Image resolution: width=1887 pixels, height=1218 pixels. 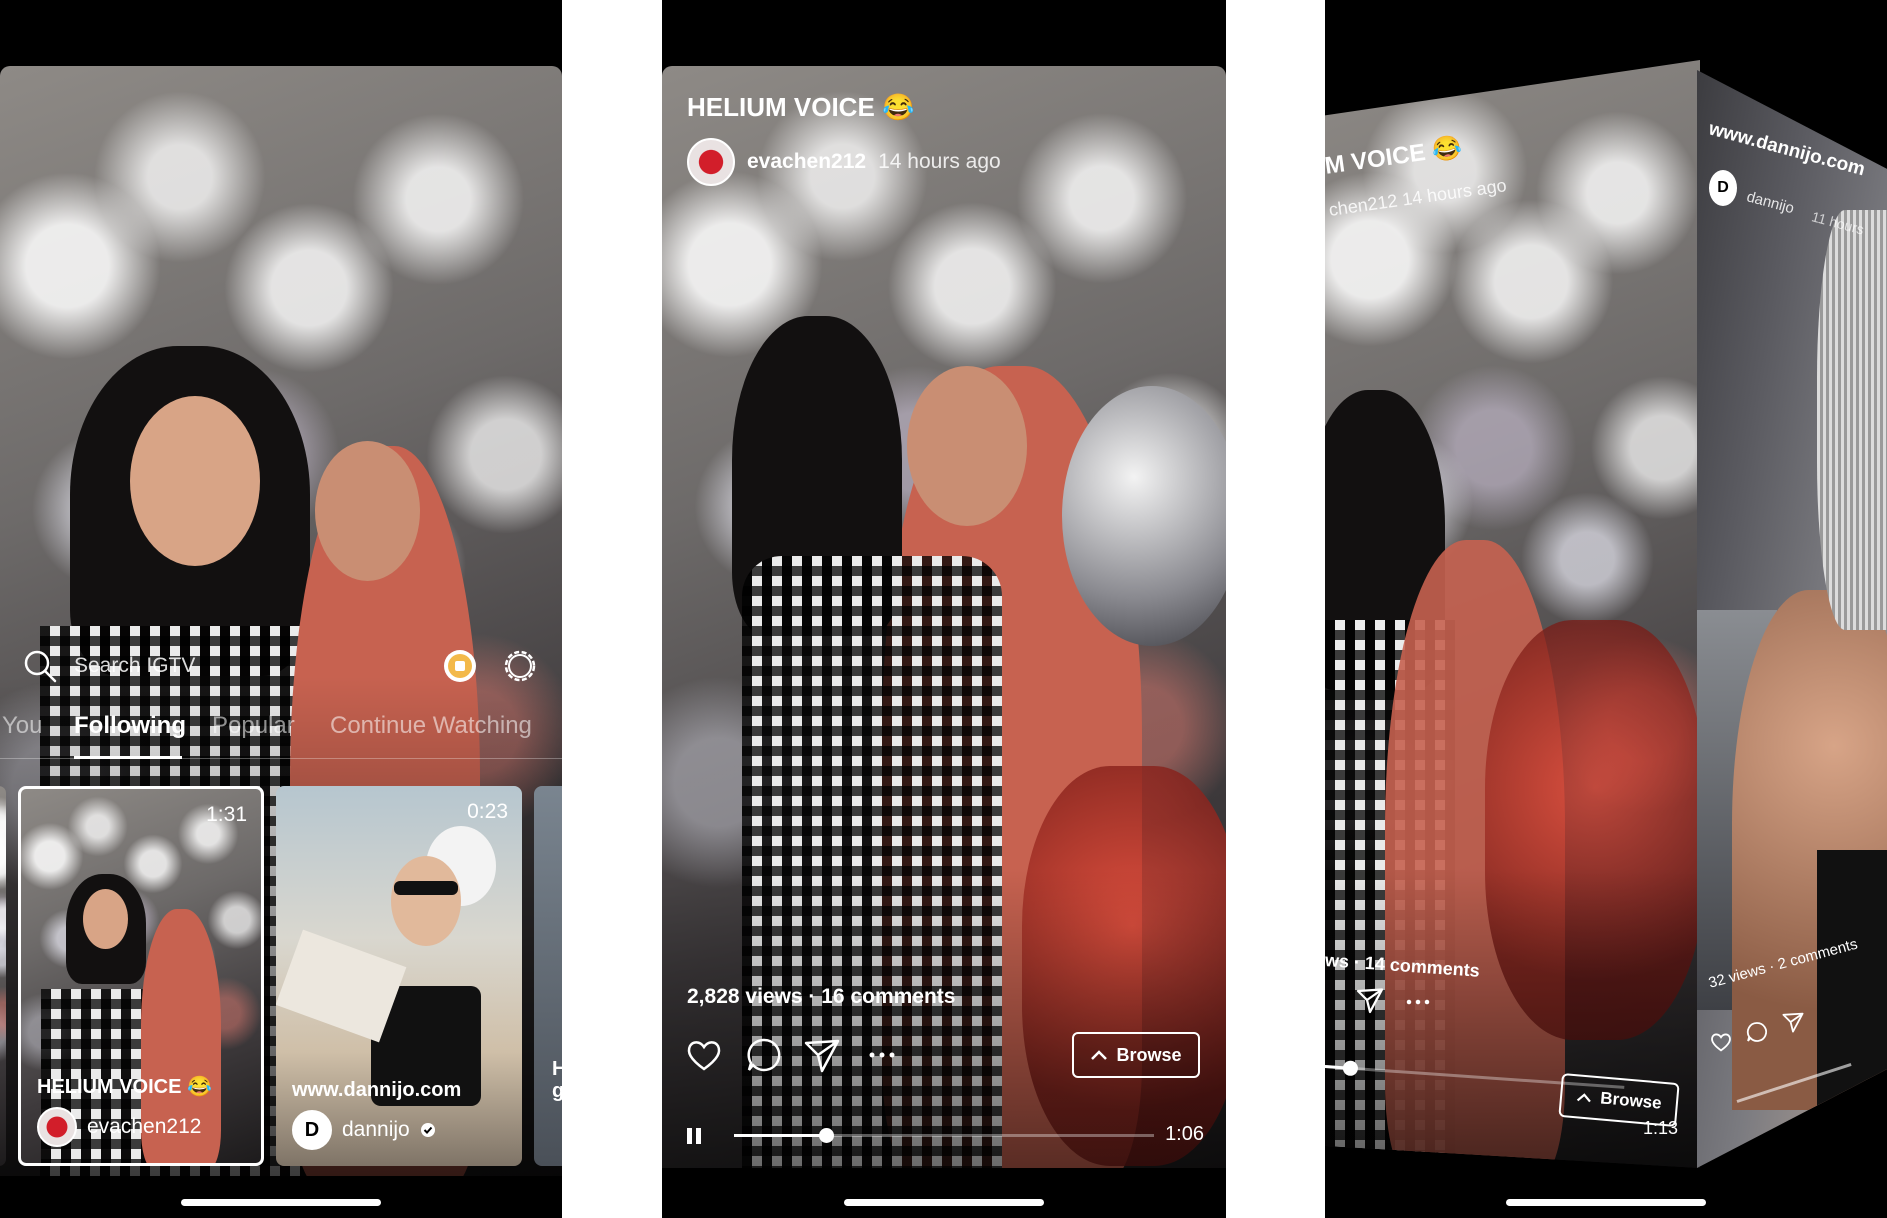 I want to click on tab-you: You, so click(x=22, y=726).